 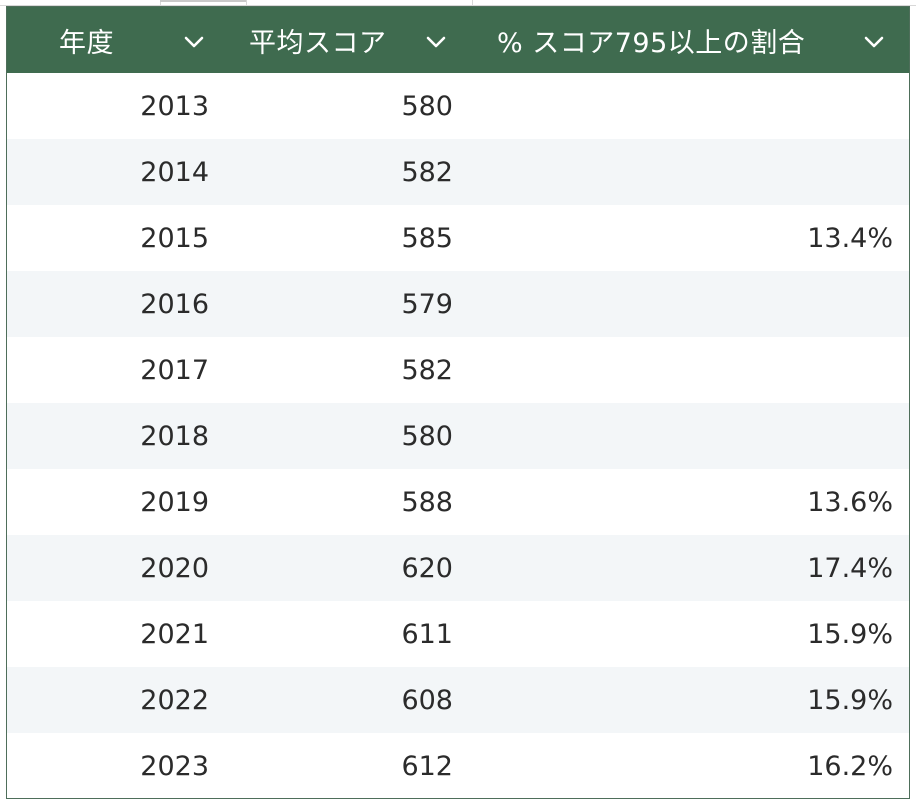 I want to click on cell-percent-795: 13.6%, so click(x=450, y=502).